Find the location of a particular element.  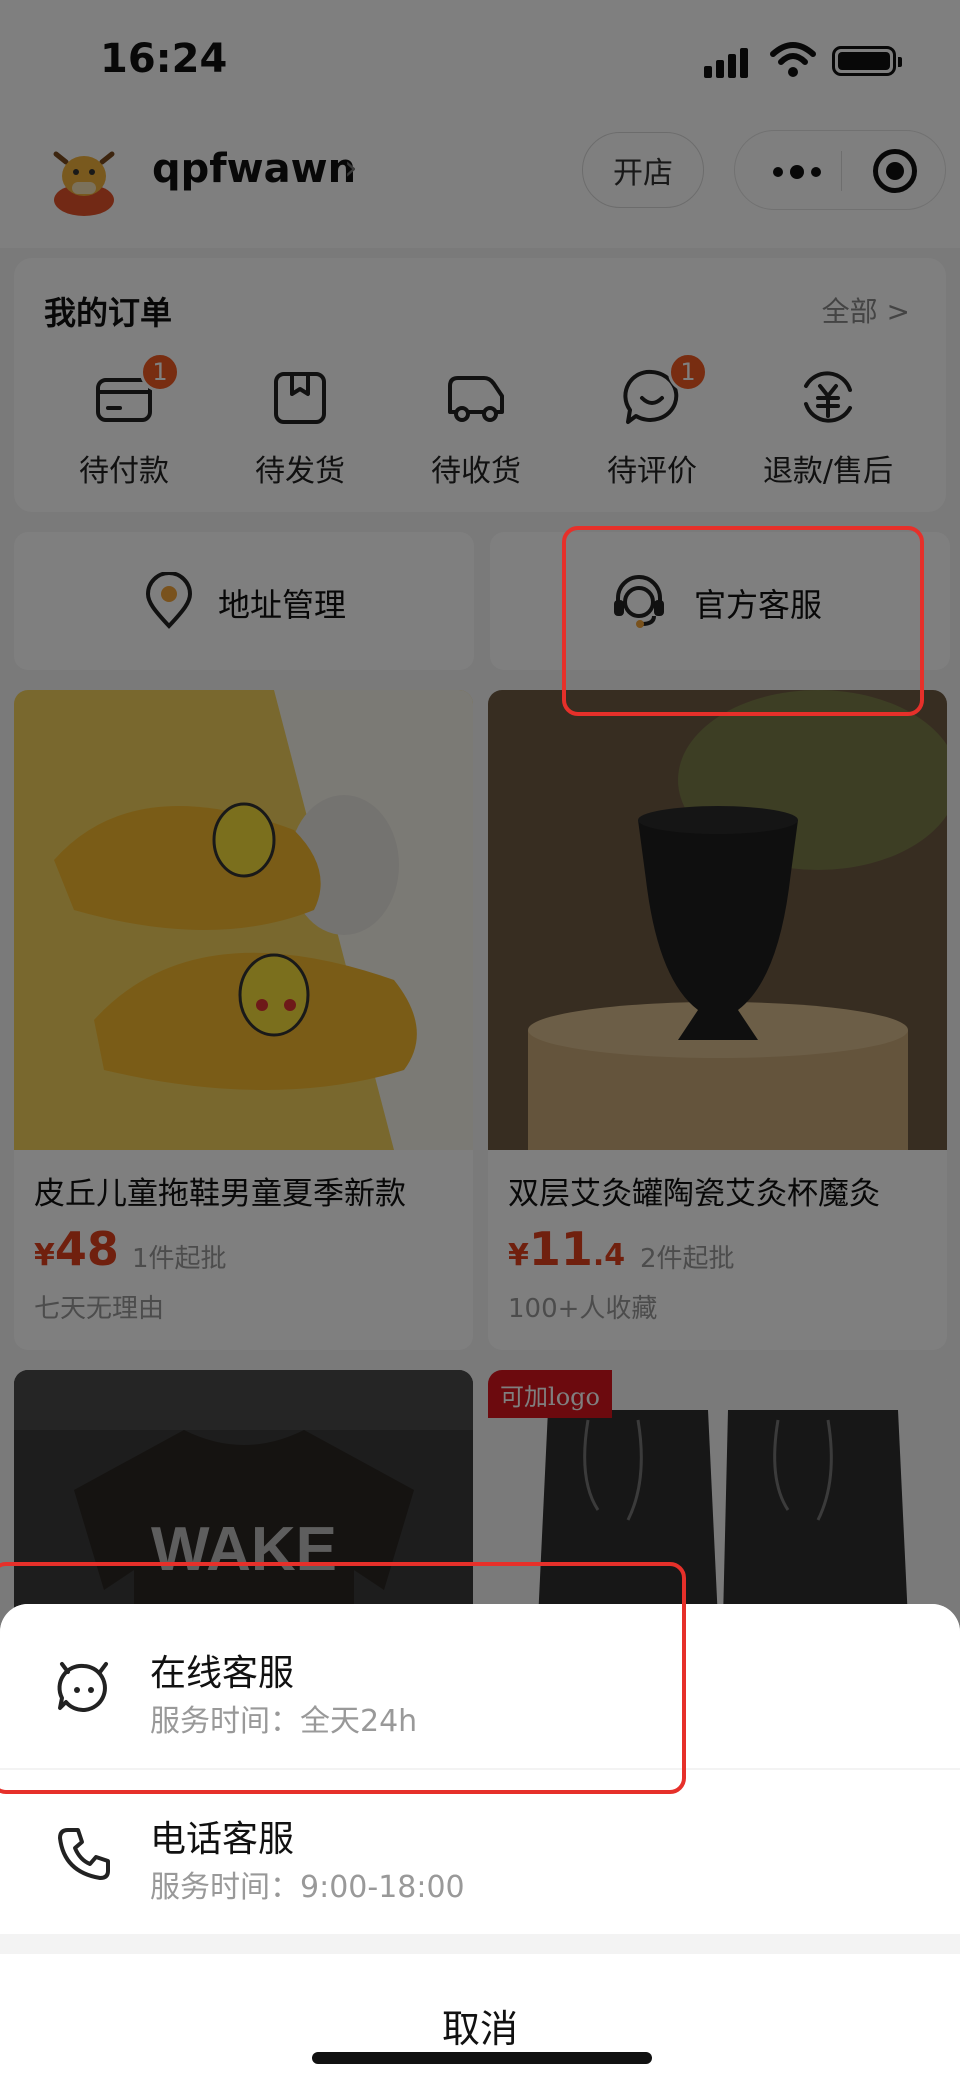

cancel-label: 取消 is located at coordinates (479, 2029).